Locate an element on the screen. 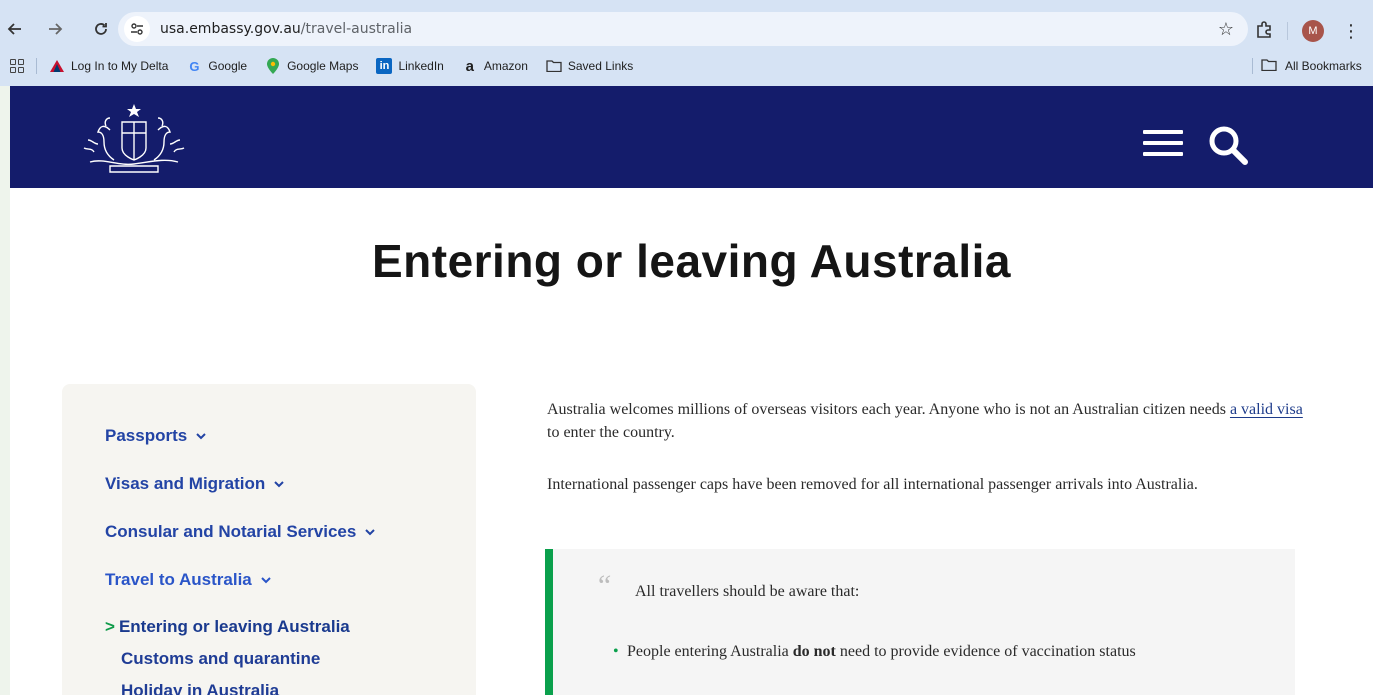 Image resolution: width=1373 pixels, height=695 pixels. address-bar: usa.embassy.gov.au/travel-australia ☆ is located at coordinates (683, 29).